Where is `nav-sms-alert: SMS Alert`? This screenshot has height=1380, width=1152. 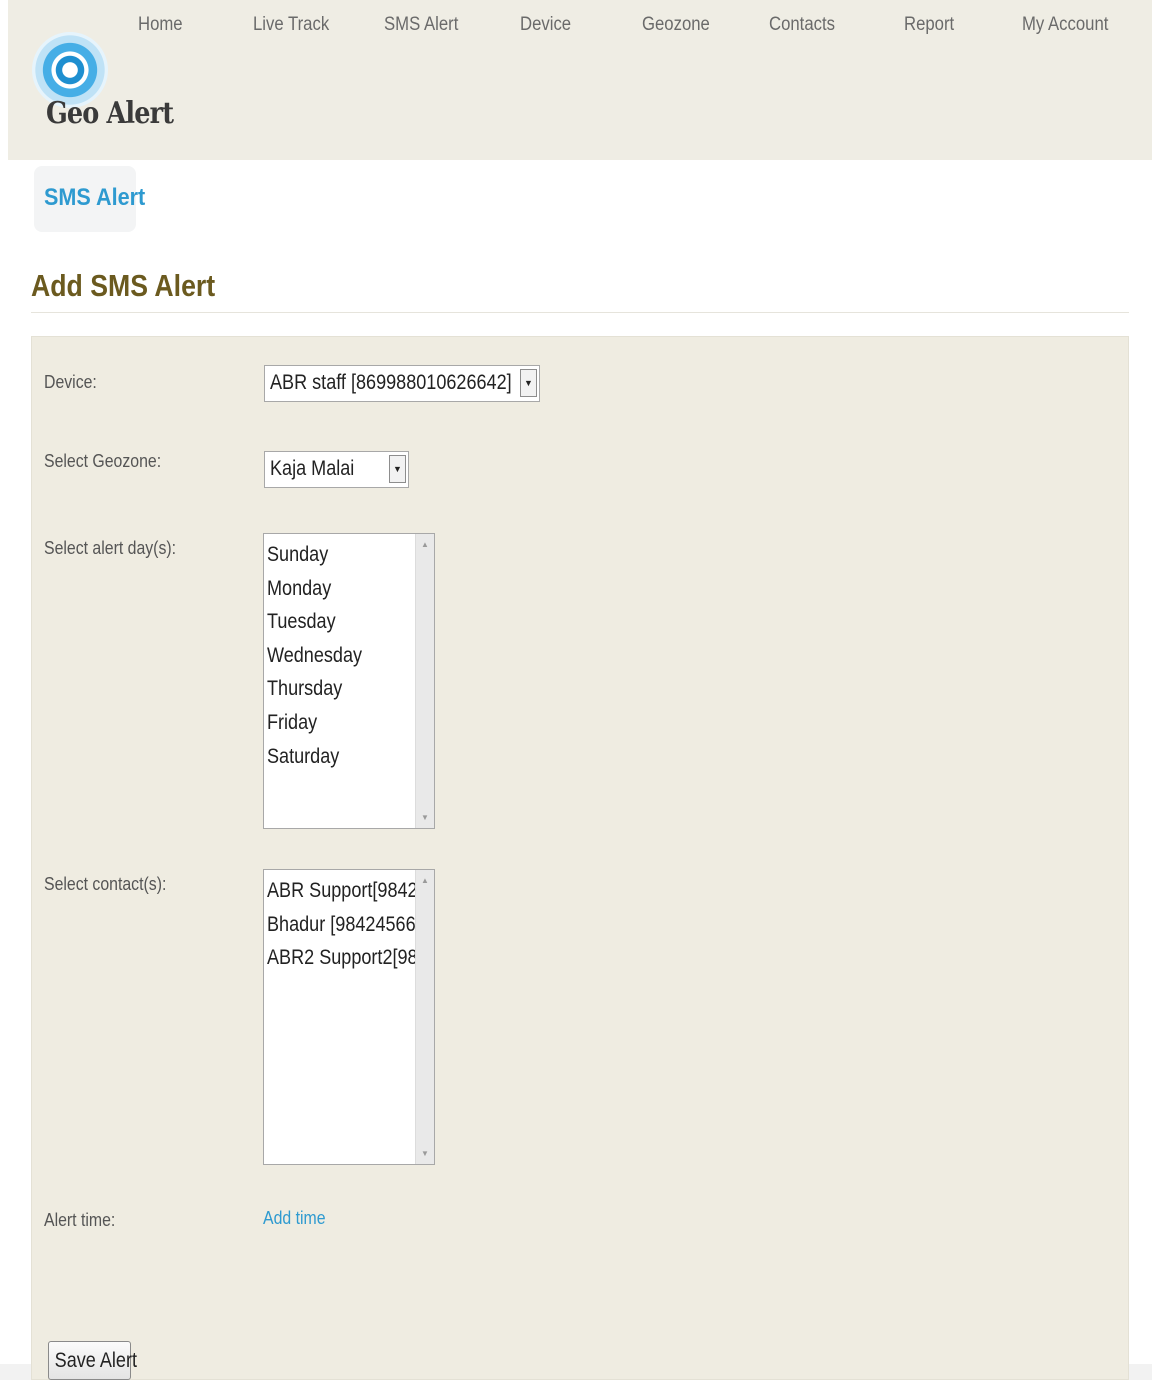
nav-sms-alert: SMS Alert is located at coordinates (421, 25).